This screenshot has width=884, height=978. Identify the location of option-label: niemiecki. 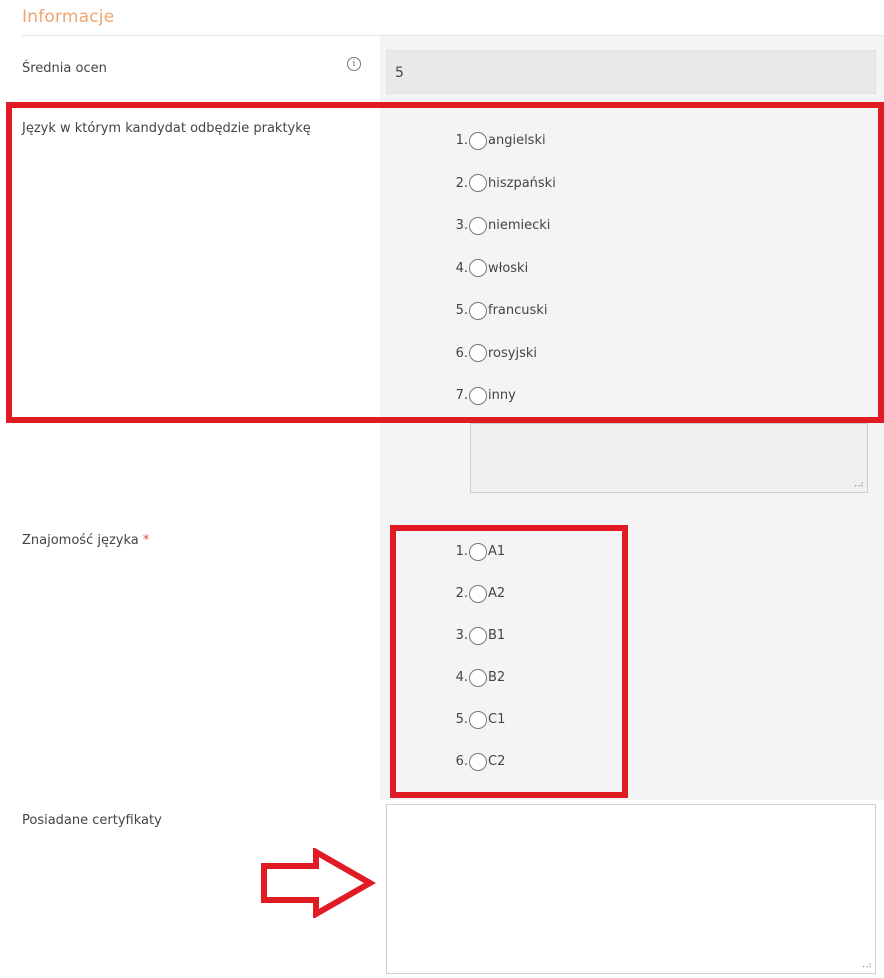
(519, 225).